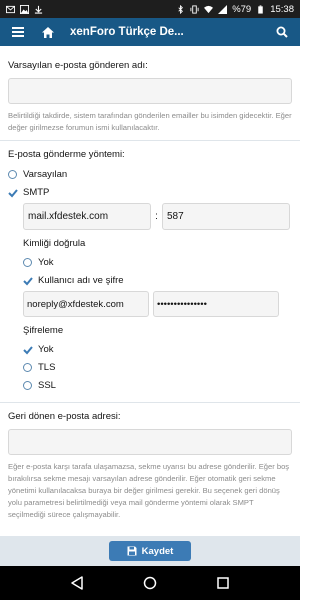  I want to click on save-button: Kaydet, so click(150, 551).